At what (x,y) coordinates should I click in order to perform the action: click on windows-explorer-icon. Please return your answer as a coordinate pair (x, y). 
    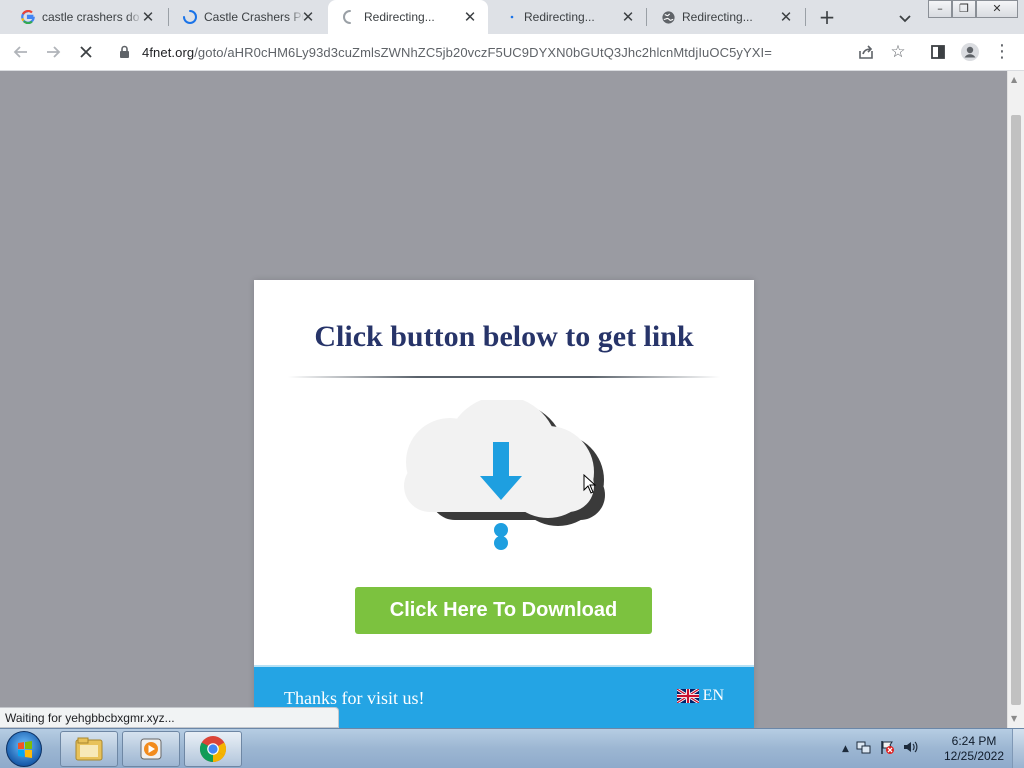
    Looking at the image, I should click on (89, 749).